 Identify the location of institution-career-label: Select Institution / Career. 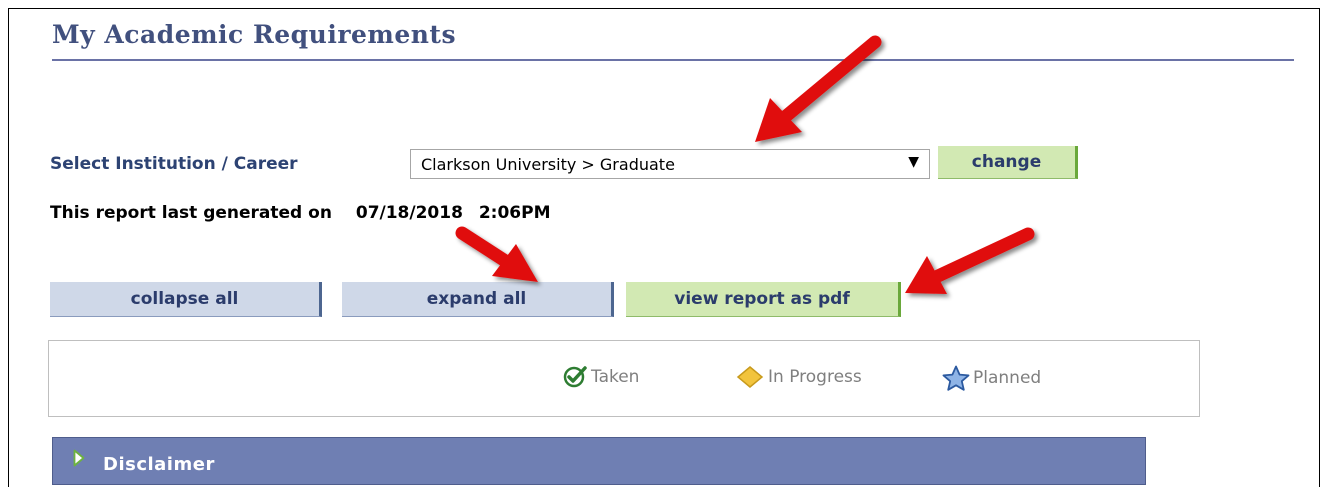
(174, 164).